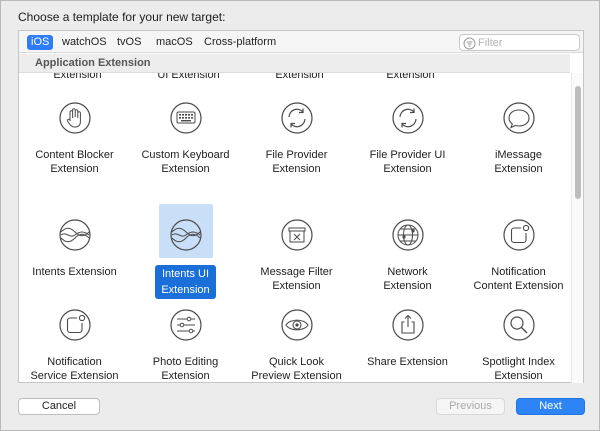 Image resolution: width=600 pixels, height=431 pixels. What do you see at coordinates (185, 282) in the screenshot?
I see `template-label: Intents UI Extension` at bounding box center [185, 282].